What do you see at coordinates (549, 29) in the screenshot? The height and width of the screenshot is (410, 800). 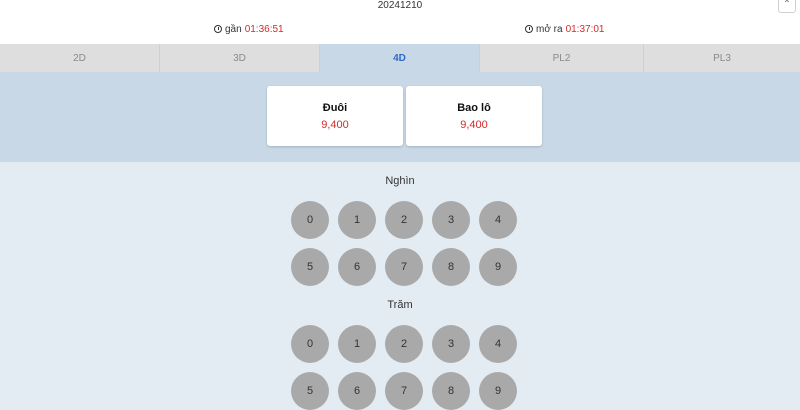 I see `open-timer-label: mở ra` at bounding box center [549, 29].